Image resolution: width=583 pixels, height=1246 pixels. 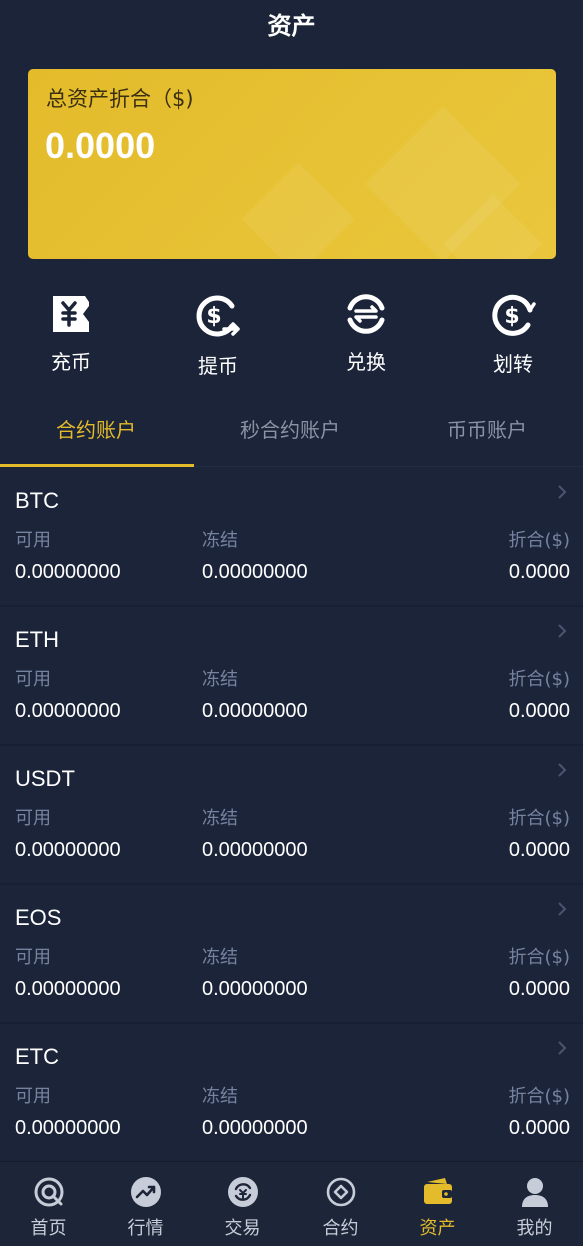 I want to click on user-icon, so click(x=534, y=1192).